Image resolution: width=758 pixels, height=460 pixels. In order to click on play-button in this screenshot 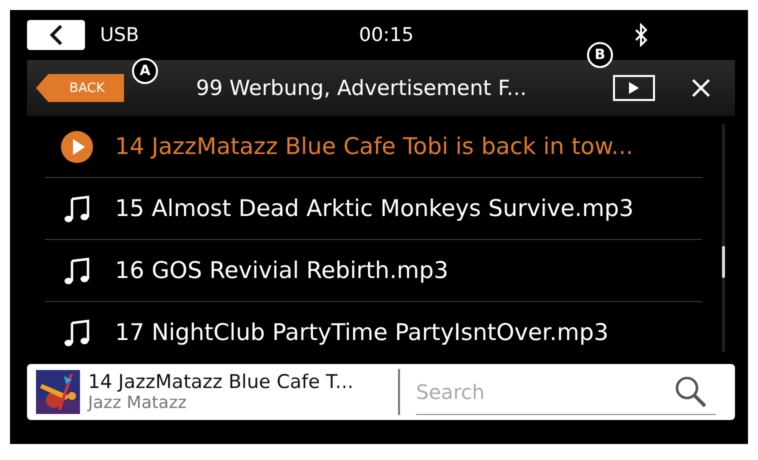, I will do `click(634, 88)`.